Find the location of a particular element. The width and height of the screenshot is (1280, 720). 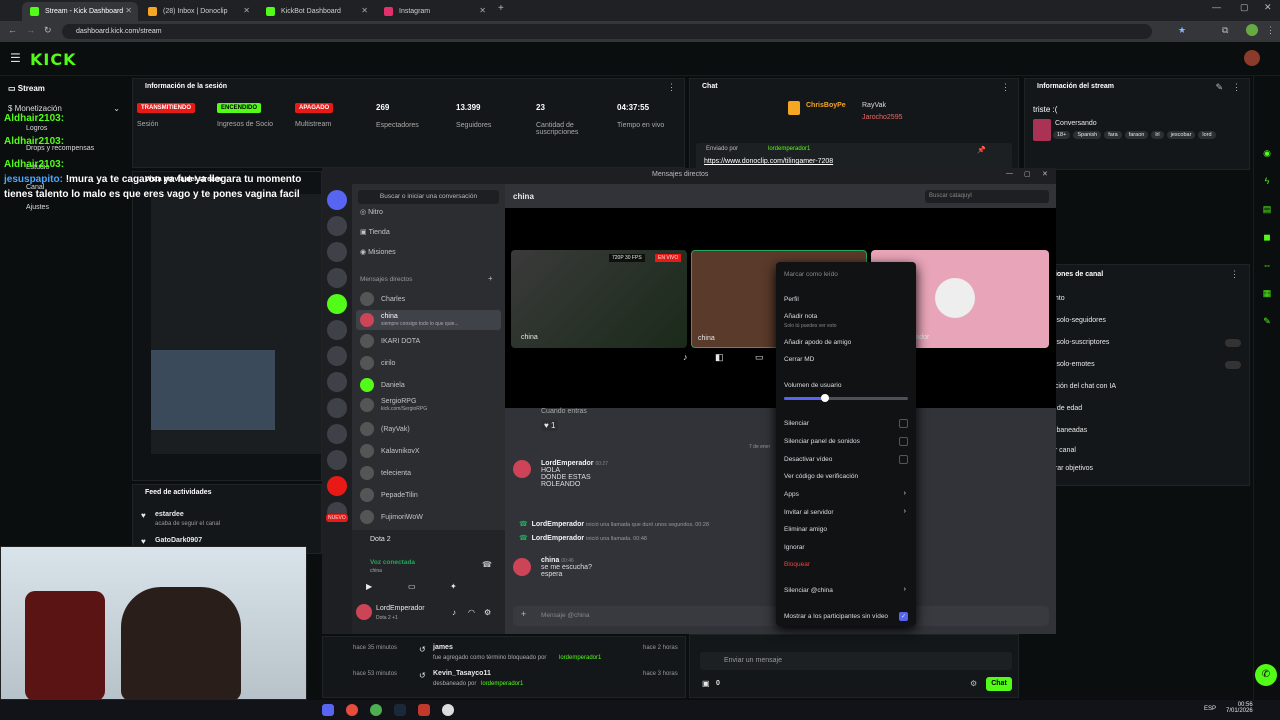

reaction: ♥ 1 is located at coordinates (550, 425).